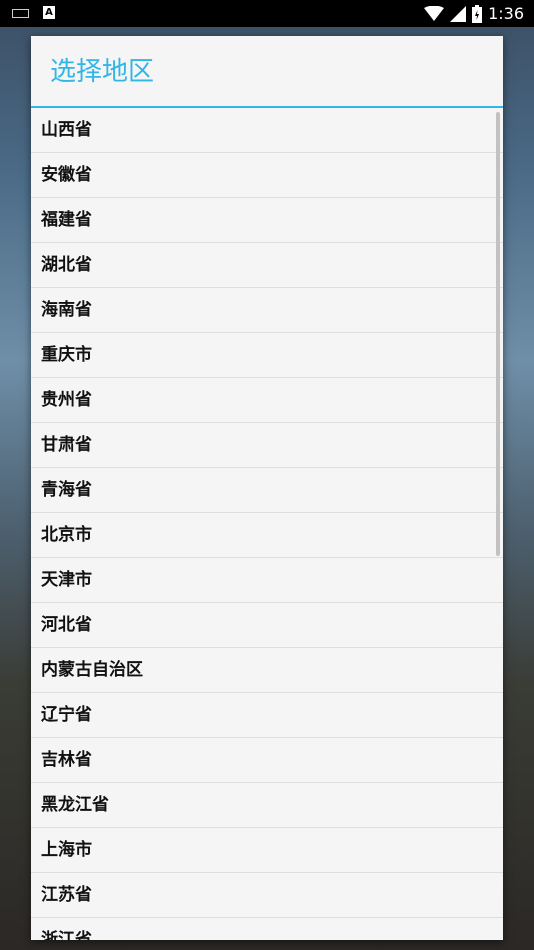  I want to click on list-item: 重庆市, so click(267, 355).